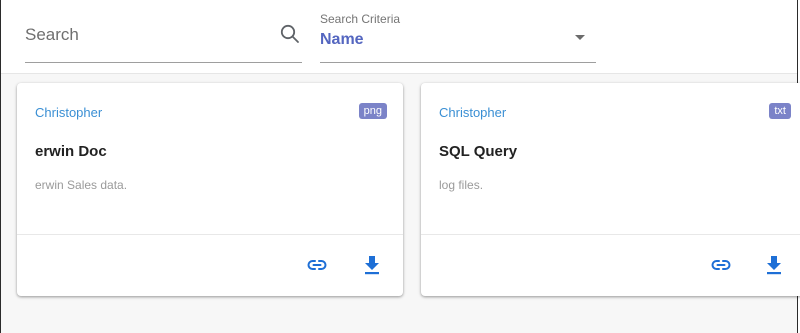  Describe the element at coordinates (145, 35) in the screenshot. I see `search-input` at that location.